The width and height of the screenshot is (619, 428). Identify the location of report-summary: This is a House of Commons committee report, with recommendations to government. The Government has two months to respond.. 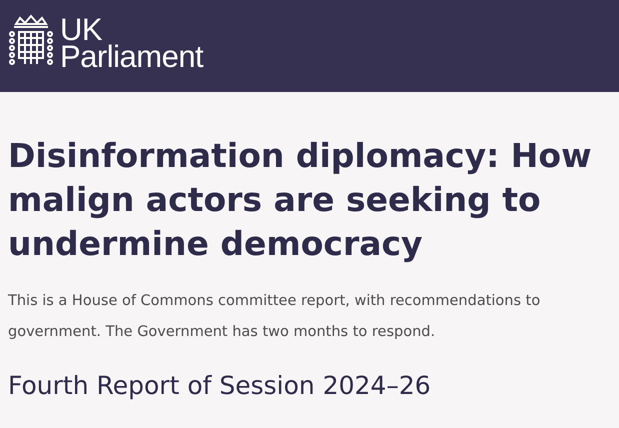
(275, 317).